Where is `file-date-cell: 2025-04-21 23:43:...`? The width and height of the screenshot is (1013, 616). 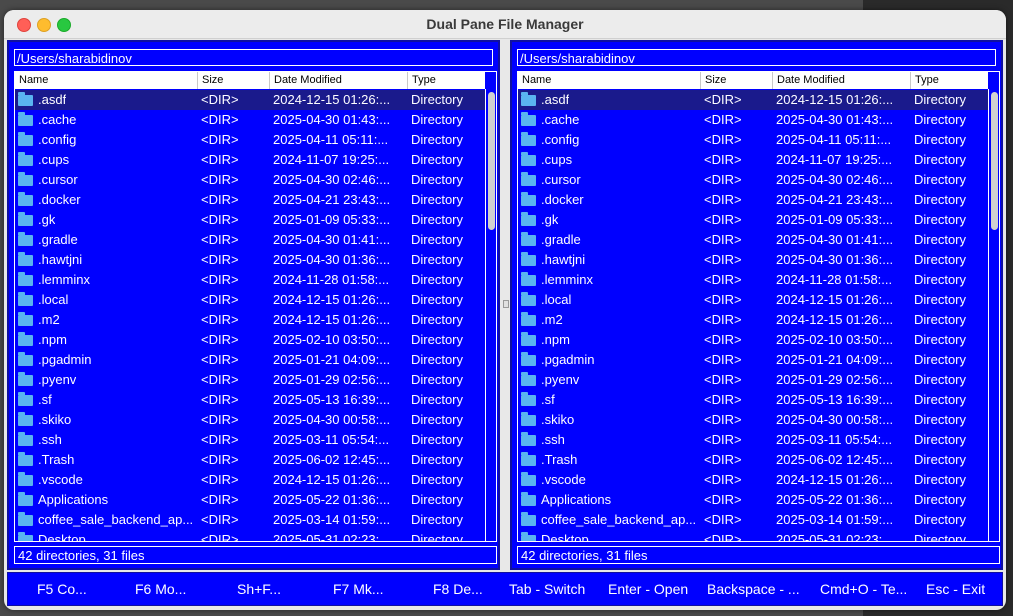
file-date-cell: 2025-04-21 23:43:... is located at coordinates (332, 199).